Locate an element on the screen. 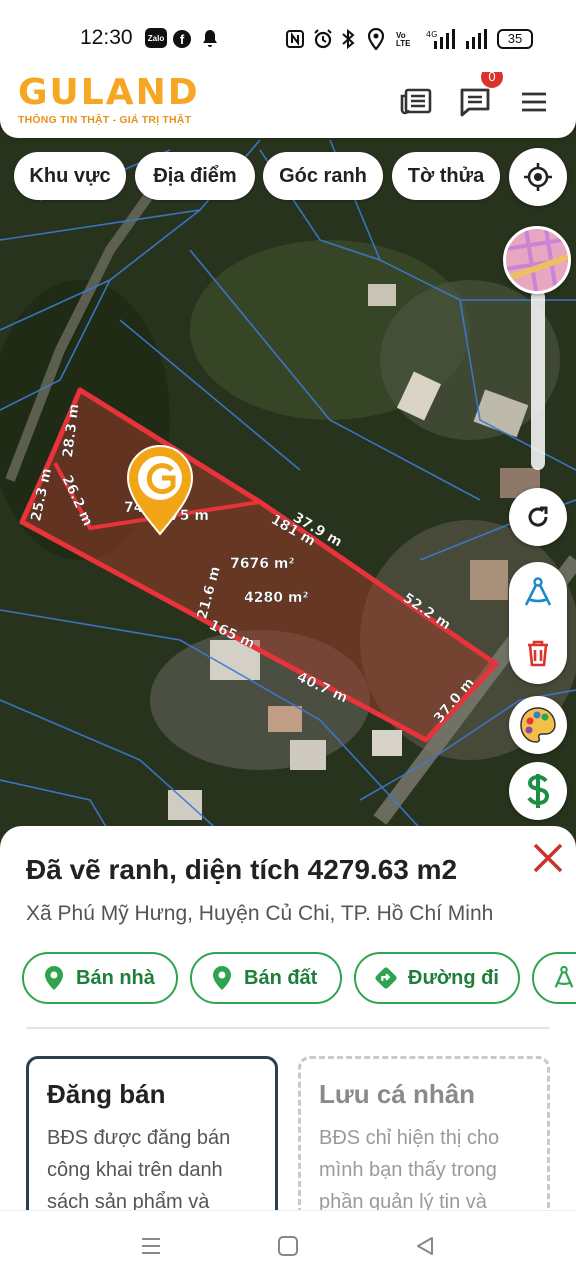 This screenshot has width=576, height=1280. battery-icon: 35 is located at coordinates (515, 39).